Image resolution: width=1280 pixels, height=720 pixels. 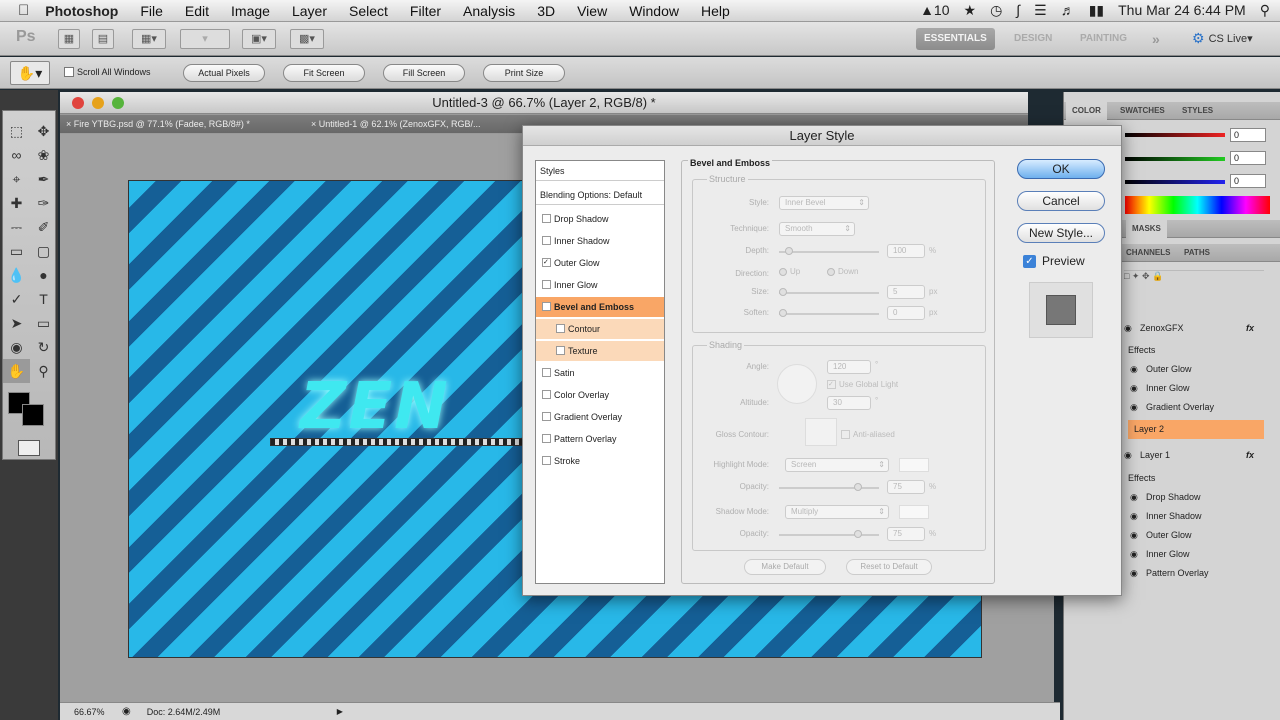 I want to click on style-item: Pattern Overlay, so click(x=600, y=439).